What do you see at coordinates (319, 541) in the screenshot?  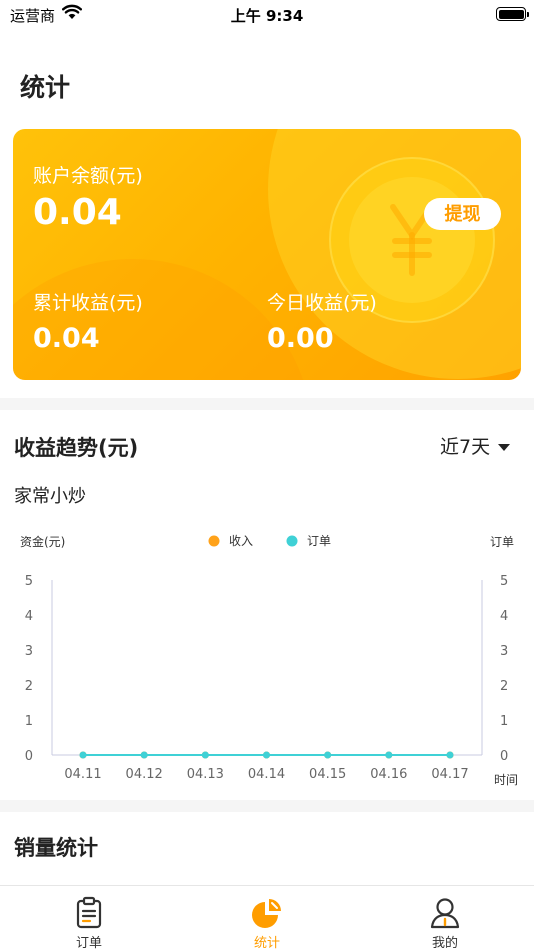 I see `legend-label: 订单` at bounding box center [319, 541].